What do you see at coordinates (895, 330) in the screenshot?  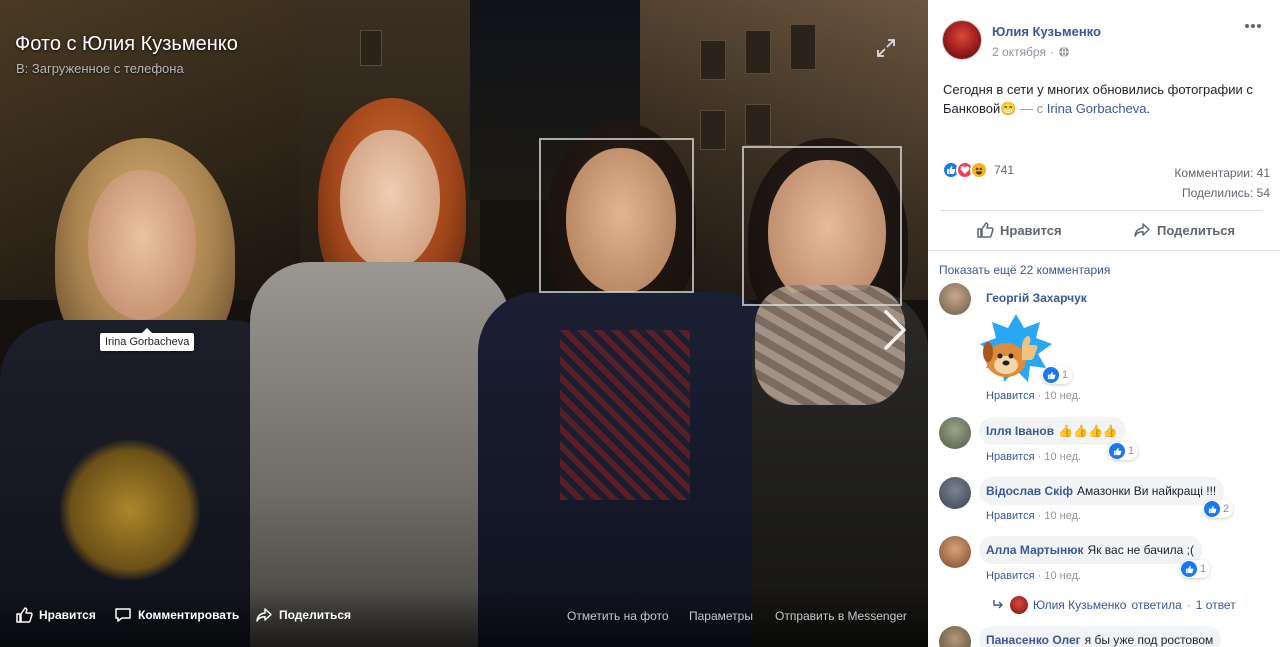 I see `next-photo-arrow-icon` at bounding box center [895, 330].